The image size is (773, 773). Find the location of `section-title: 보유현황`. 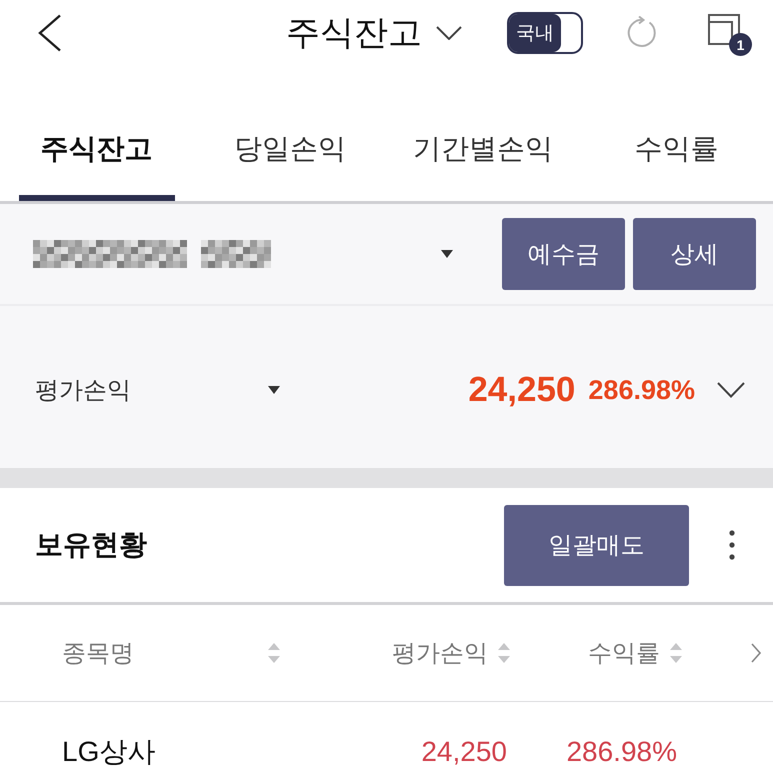

section-title: 보유현황 is located at coordinates (91, 545).